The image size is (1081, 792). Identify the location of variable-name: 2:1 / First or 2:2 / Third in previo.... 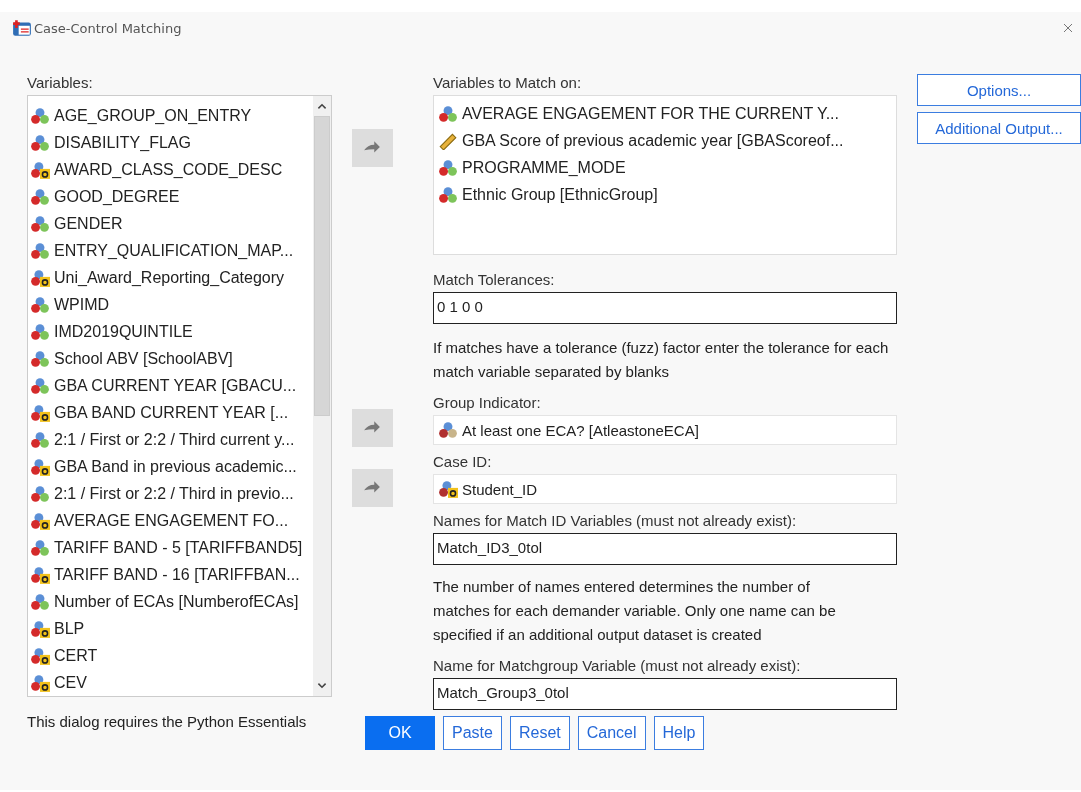
(174, 493).